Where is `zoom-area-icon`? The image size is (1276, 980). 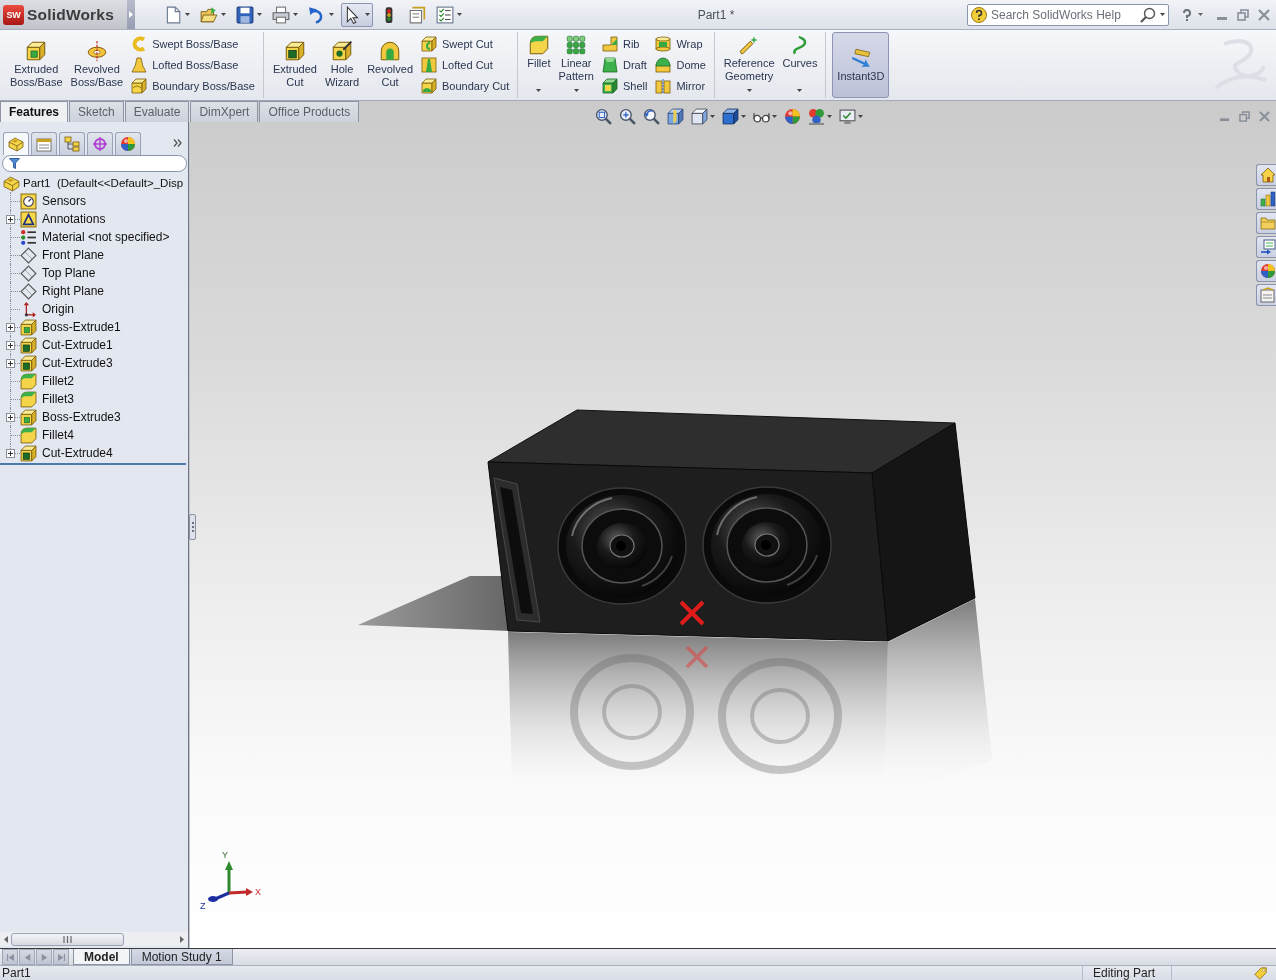
zoom-area-icon is located at coordinates (627, 116).